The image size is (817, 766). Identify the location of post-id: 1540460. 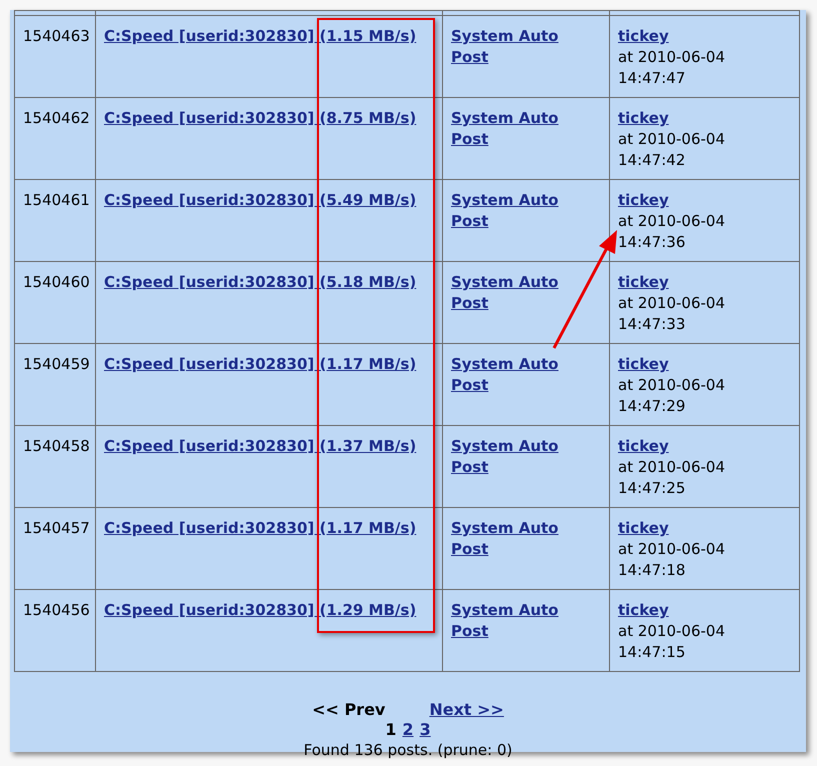
(56, 282).